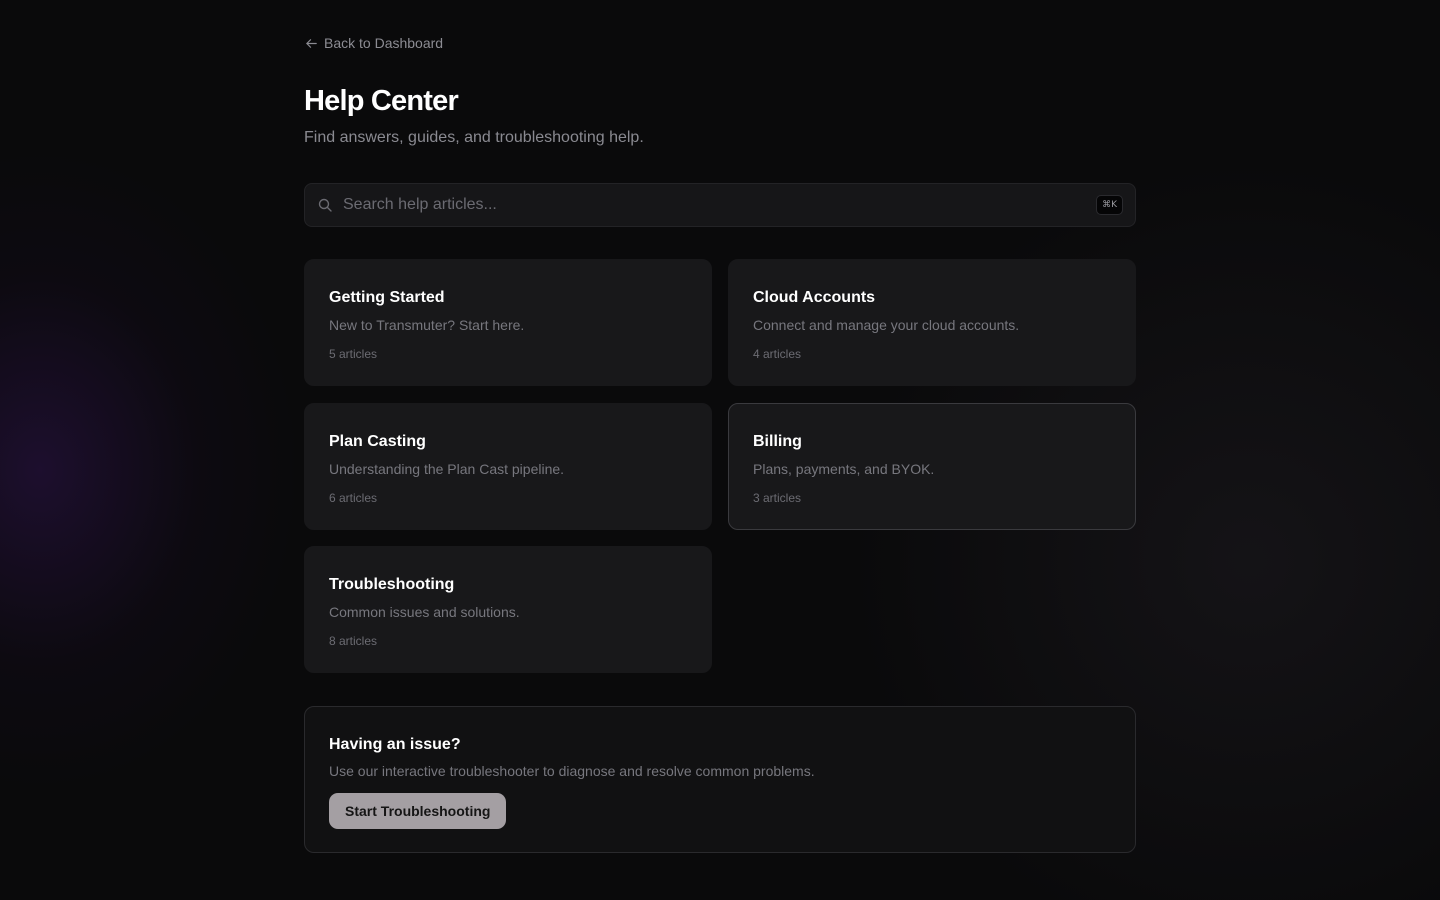 This screenshot has width=1440, height=900. I want to click on category-article-count: 3 articles, so click(777, 498).